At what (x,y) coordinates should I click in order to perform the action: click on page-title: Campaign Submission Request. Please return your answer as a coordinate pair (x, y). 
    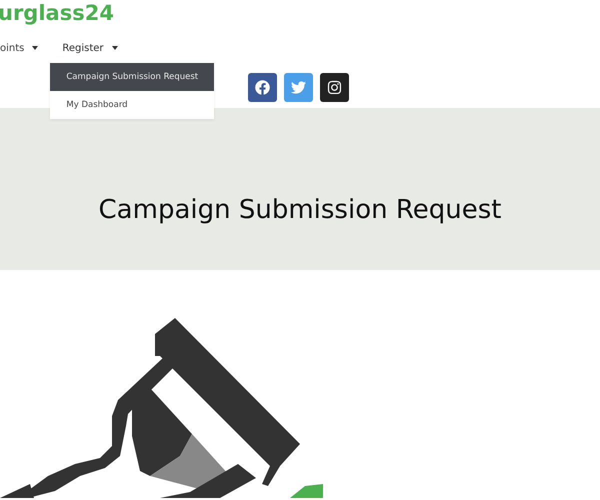
    Looking at the image, I should click on (300, 210).